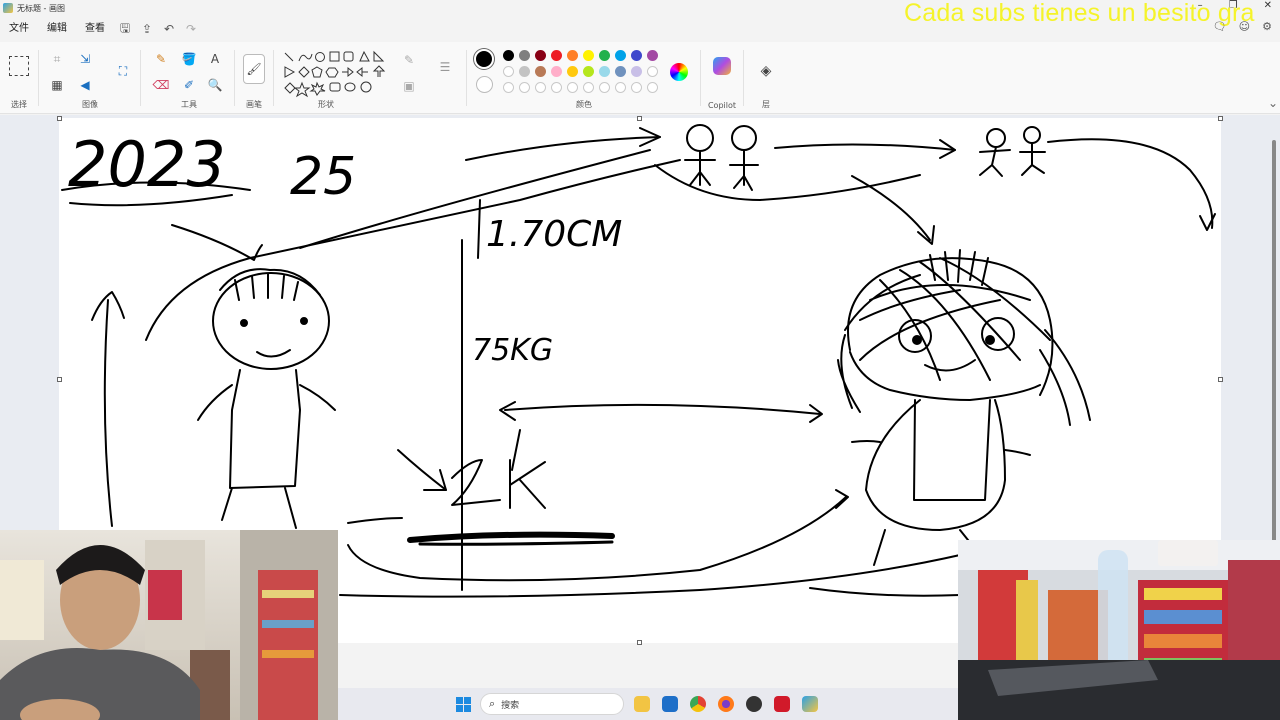 This screenshot has width=1280, height=720. I want to click on windows-start-icon, so click(463, 704).